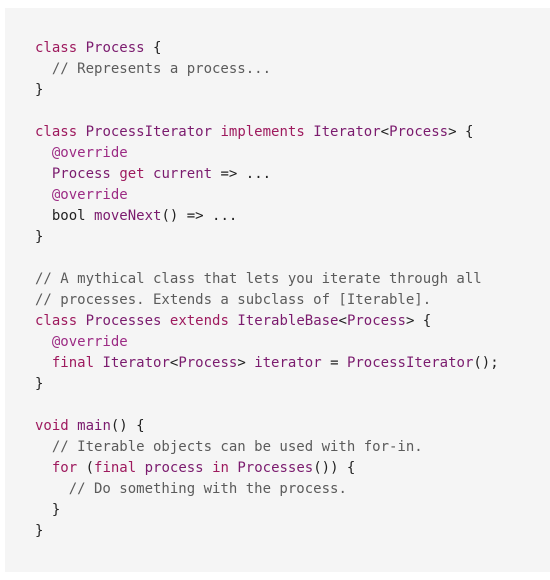 This screenshot has height=580, width=550. I want to click on code-token-keyword: implements, so click(262, 132).